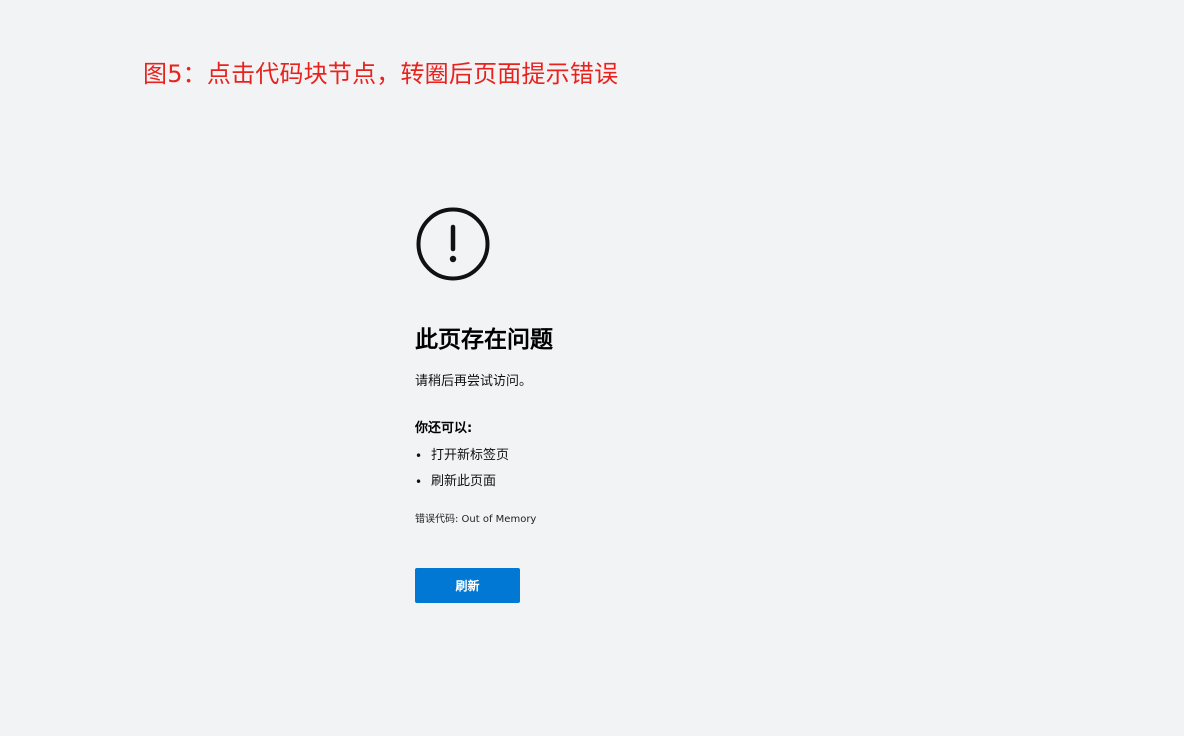 This screenshot has height=736, width=1184. What do you see at coordinates (470, 455) in the screenshot?
I see `suggestion-label: 打开新标签页` at bounding box center [470, 455].